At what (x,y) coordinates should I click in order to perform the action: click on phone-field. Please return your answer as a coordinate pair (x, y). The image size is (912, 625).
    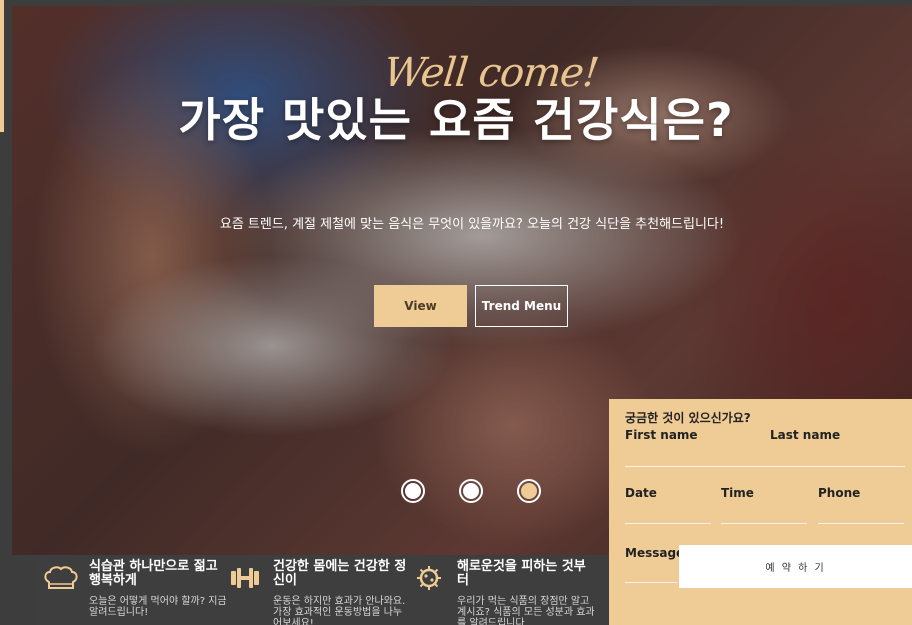
    Looking at the image, I should click on (861, 523).